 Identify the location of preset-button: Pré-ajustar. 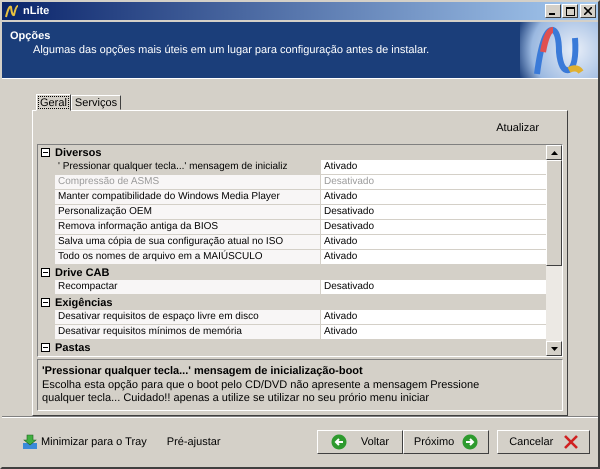
(193, 442).